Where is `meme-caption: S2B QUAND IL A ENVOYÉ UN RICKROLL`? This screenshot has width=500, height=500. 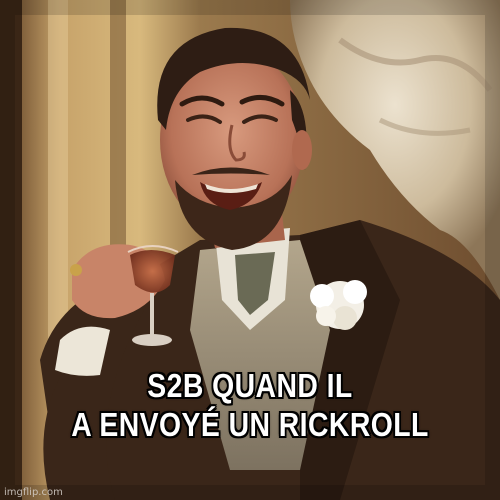 meme-caption: S2B QUAND IL A ENVOYÉ UN RICKROLL is located at coordinates (250, 405).